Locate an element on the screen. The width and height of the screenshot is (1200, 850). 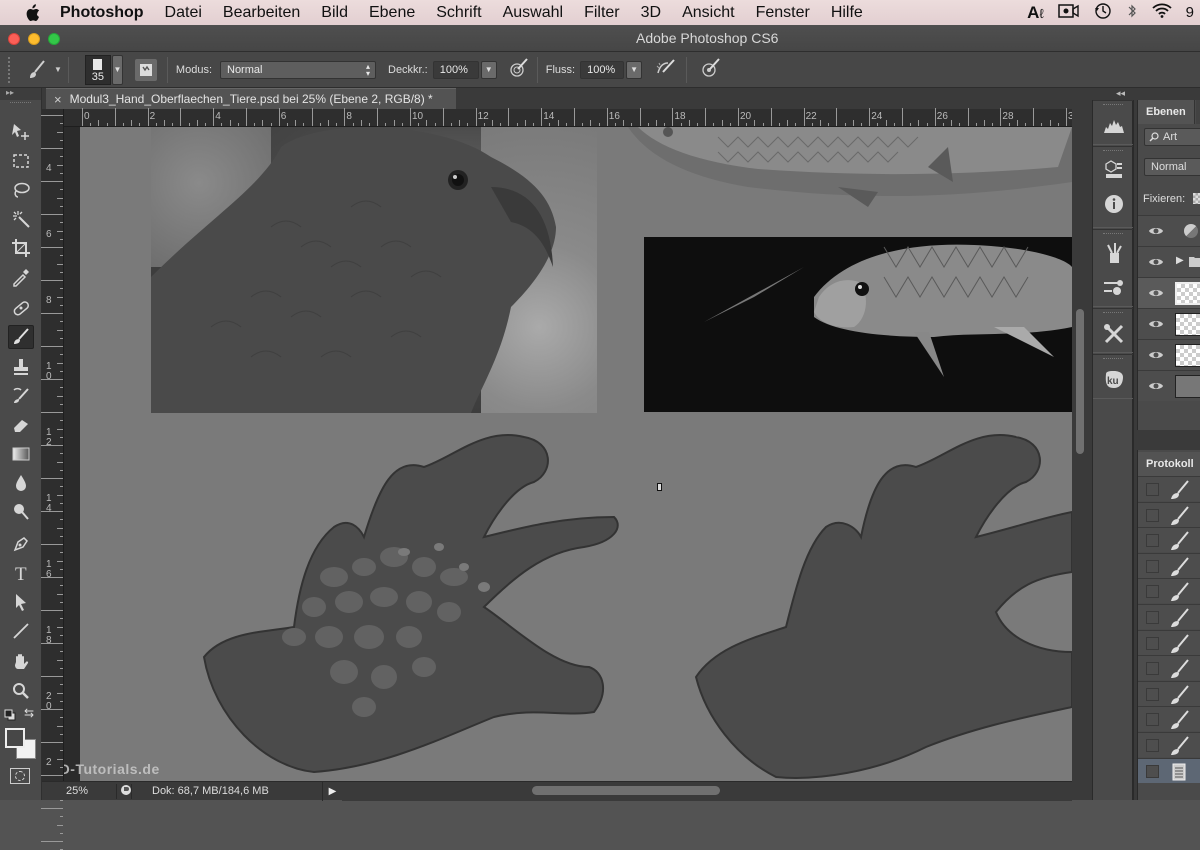
tab-second is located at coordinates (1198, 112).